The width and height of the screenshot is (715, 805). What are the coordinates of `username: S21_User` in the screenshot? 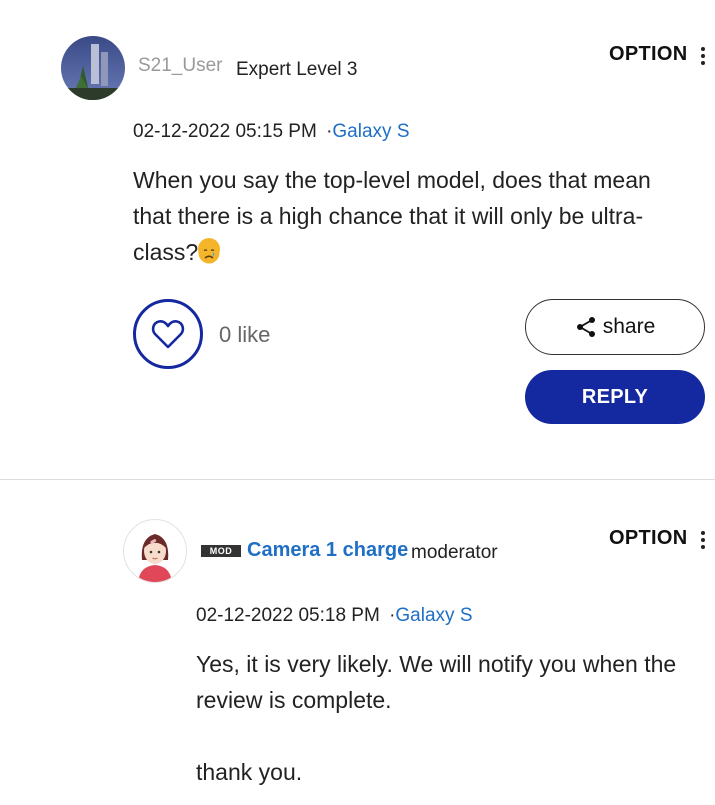 It's located at (180, 66).